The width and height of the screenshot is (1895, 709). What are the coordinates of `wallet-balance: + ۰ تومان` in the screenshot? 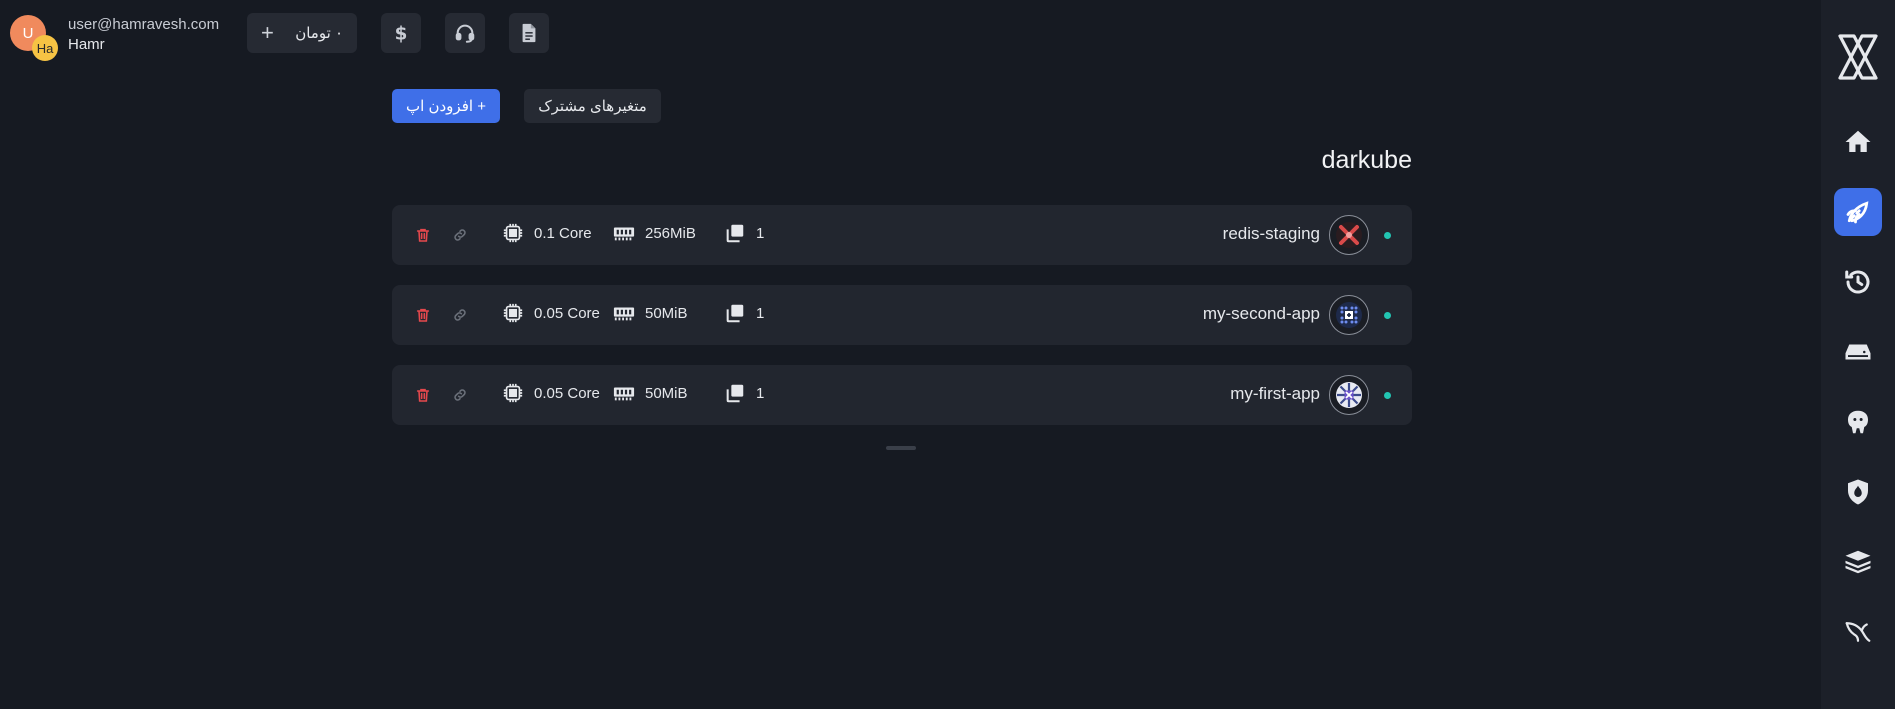 It's located at (302, 33).